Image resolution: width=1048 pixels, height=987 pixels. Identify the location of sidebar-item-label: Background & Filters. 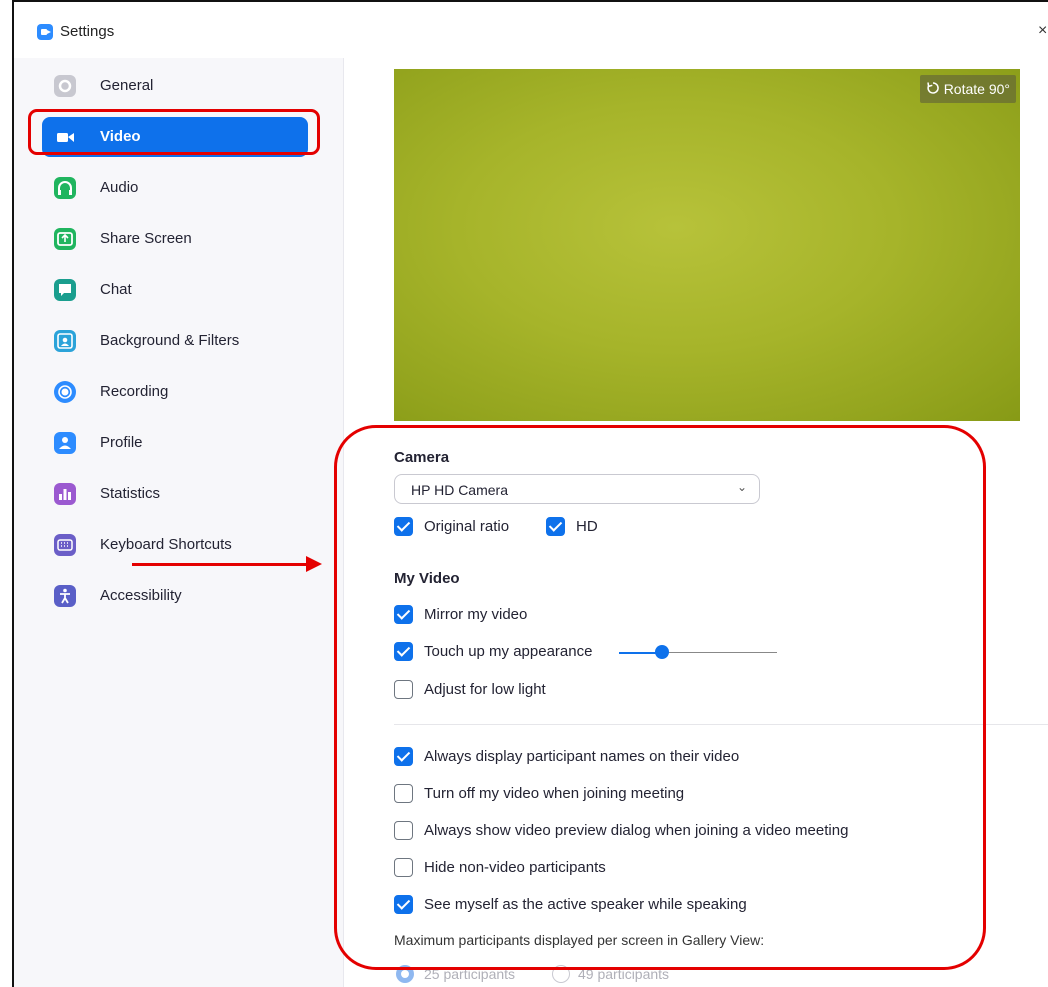
(170, 340).